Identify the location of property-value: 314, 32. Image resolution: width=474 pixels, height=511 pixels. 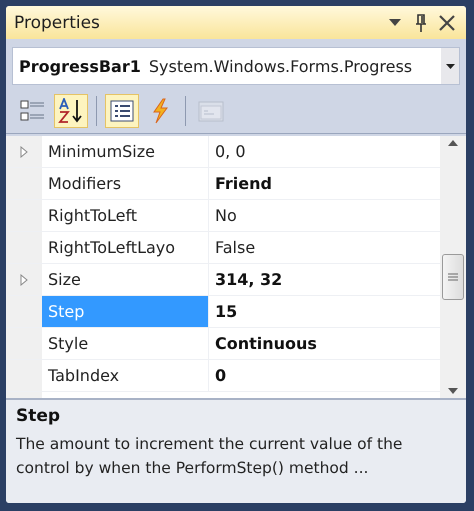
(324, 279).